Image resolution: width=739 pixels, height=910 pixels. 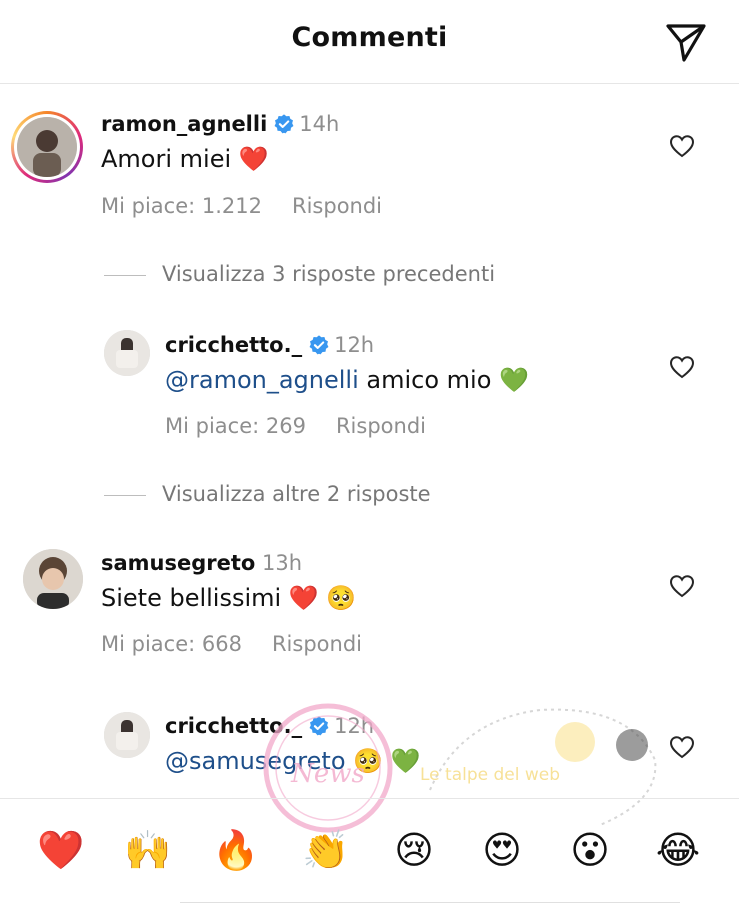 What do you see at coordinates (147, 850) in the screenshot?
I see `reaction-raised-hands: 🙌` at bounding box center [147, 850].